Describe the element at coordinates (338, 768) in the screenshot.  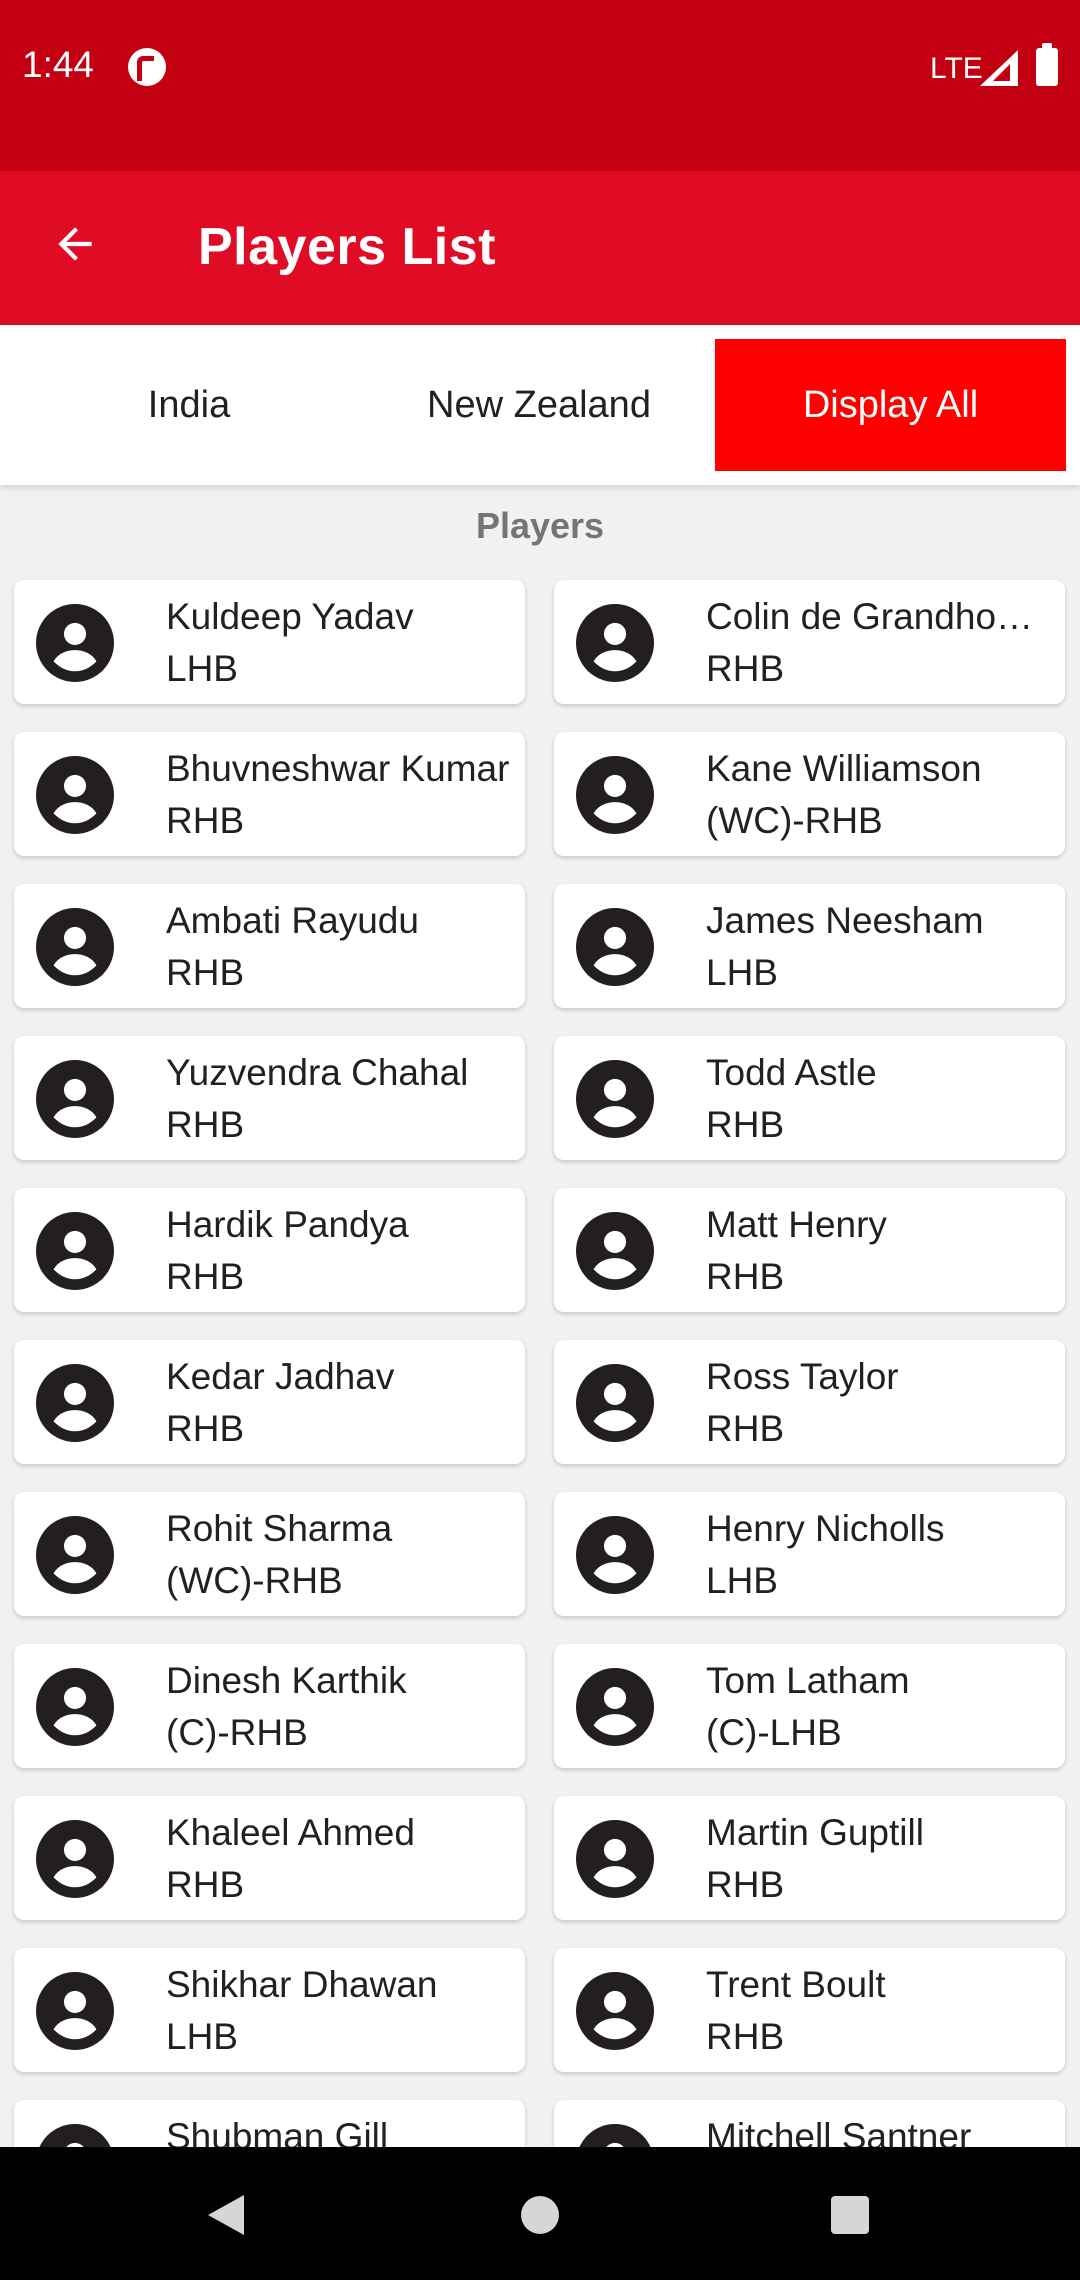
I see `player-name: Bhuvneshwar Kumar` at that location.